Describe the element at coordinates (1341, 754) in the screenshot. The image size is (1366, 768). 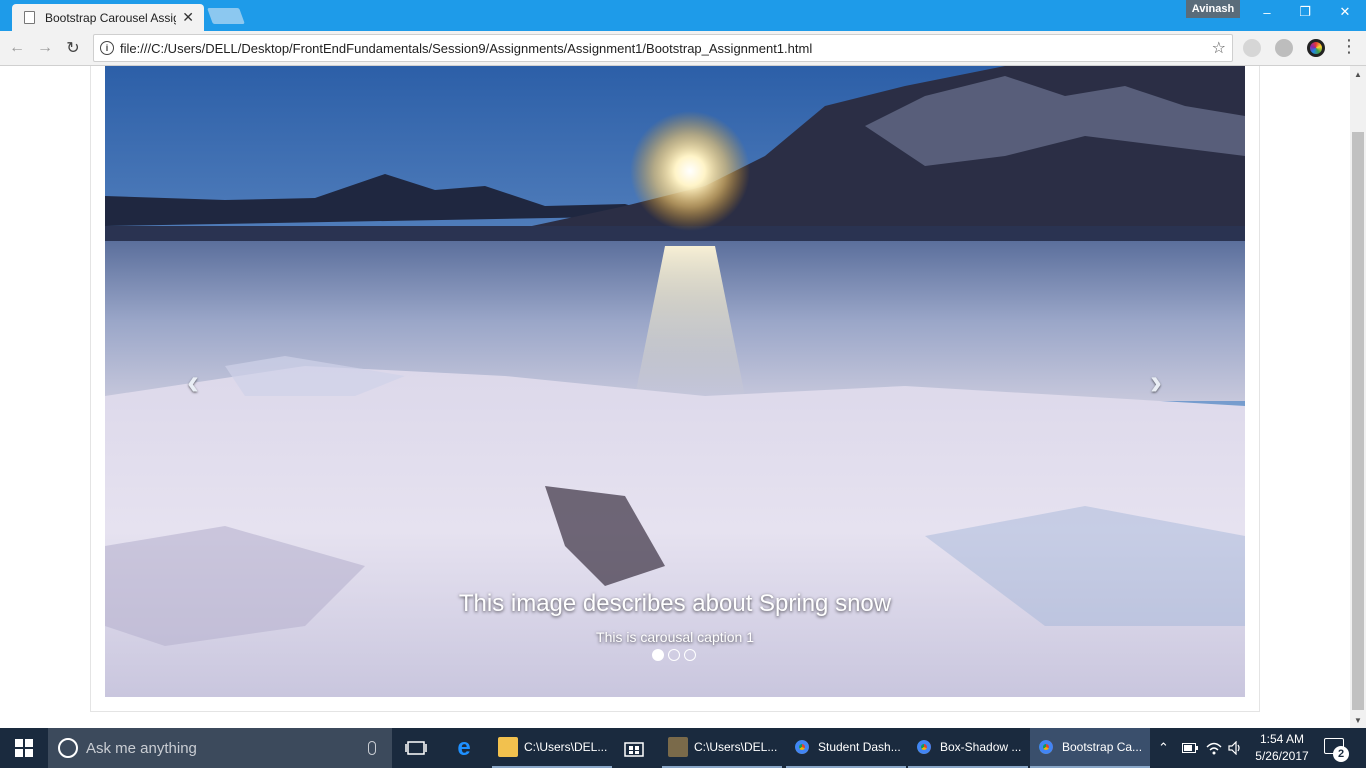
I see `notification-count-badge: 2` at that location.